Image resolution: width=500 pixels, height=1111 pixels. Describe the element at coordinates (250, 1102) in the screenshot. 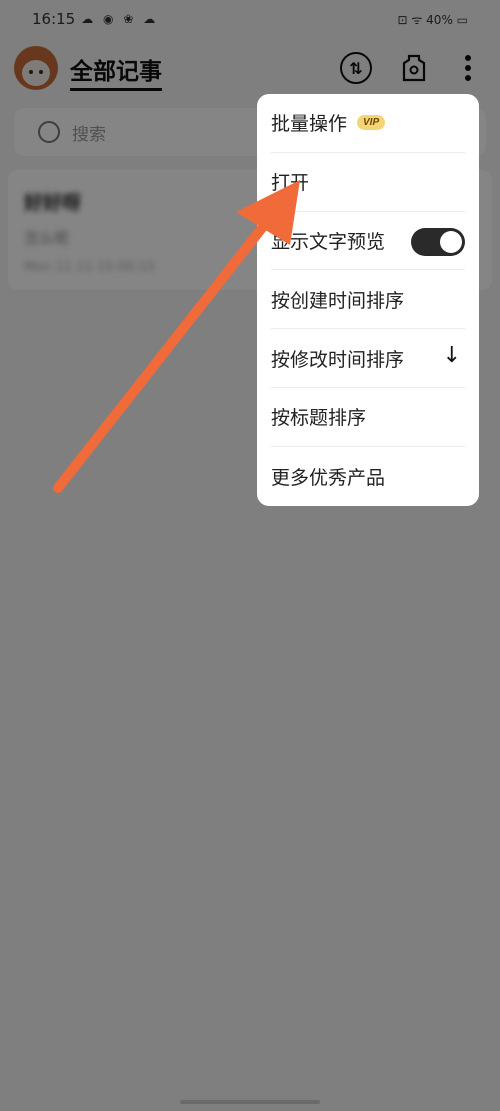

I see `home-indicator` at that location.